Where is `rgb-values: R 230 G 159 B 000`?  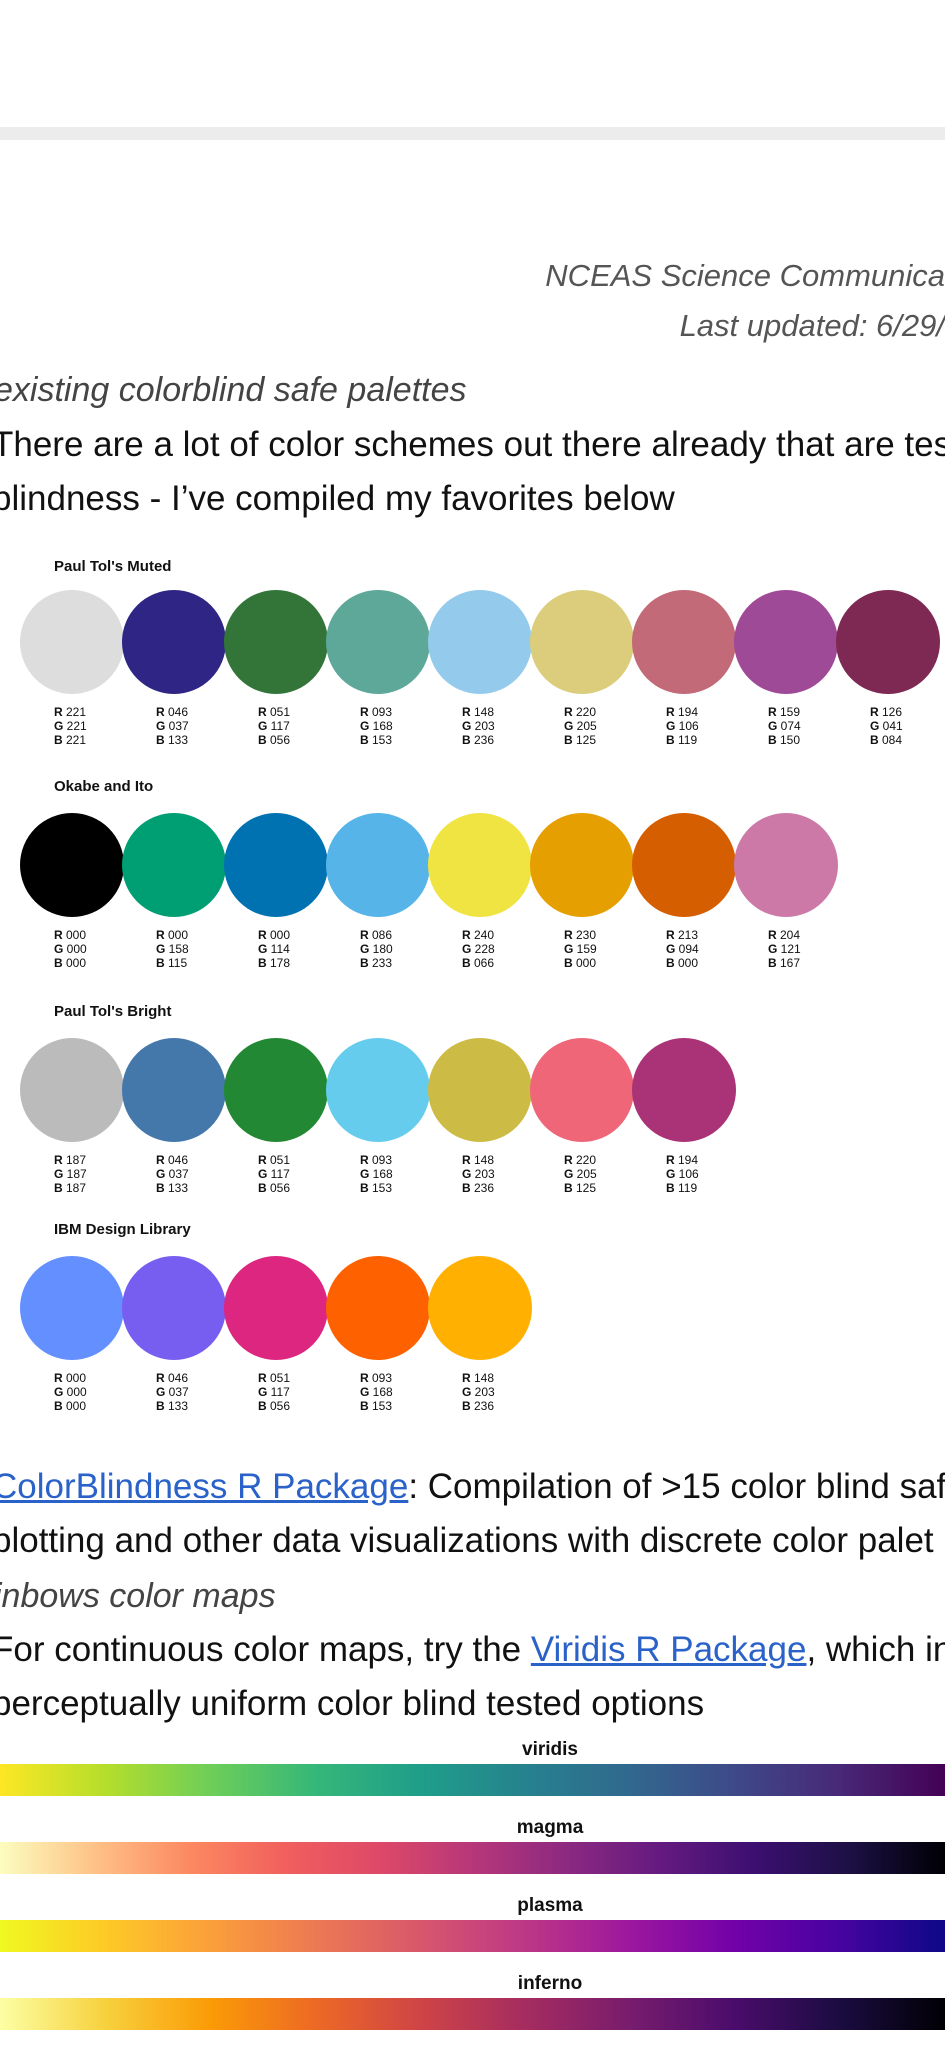
rgb-values: R 230 G 159 B 000 is located at coordinates (580, 949).